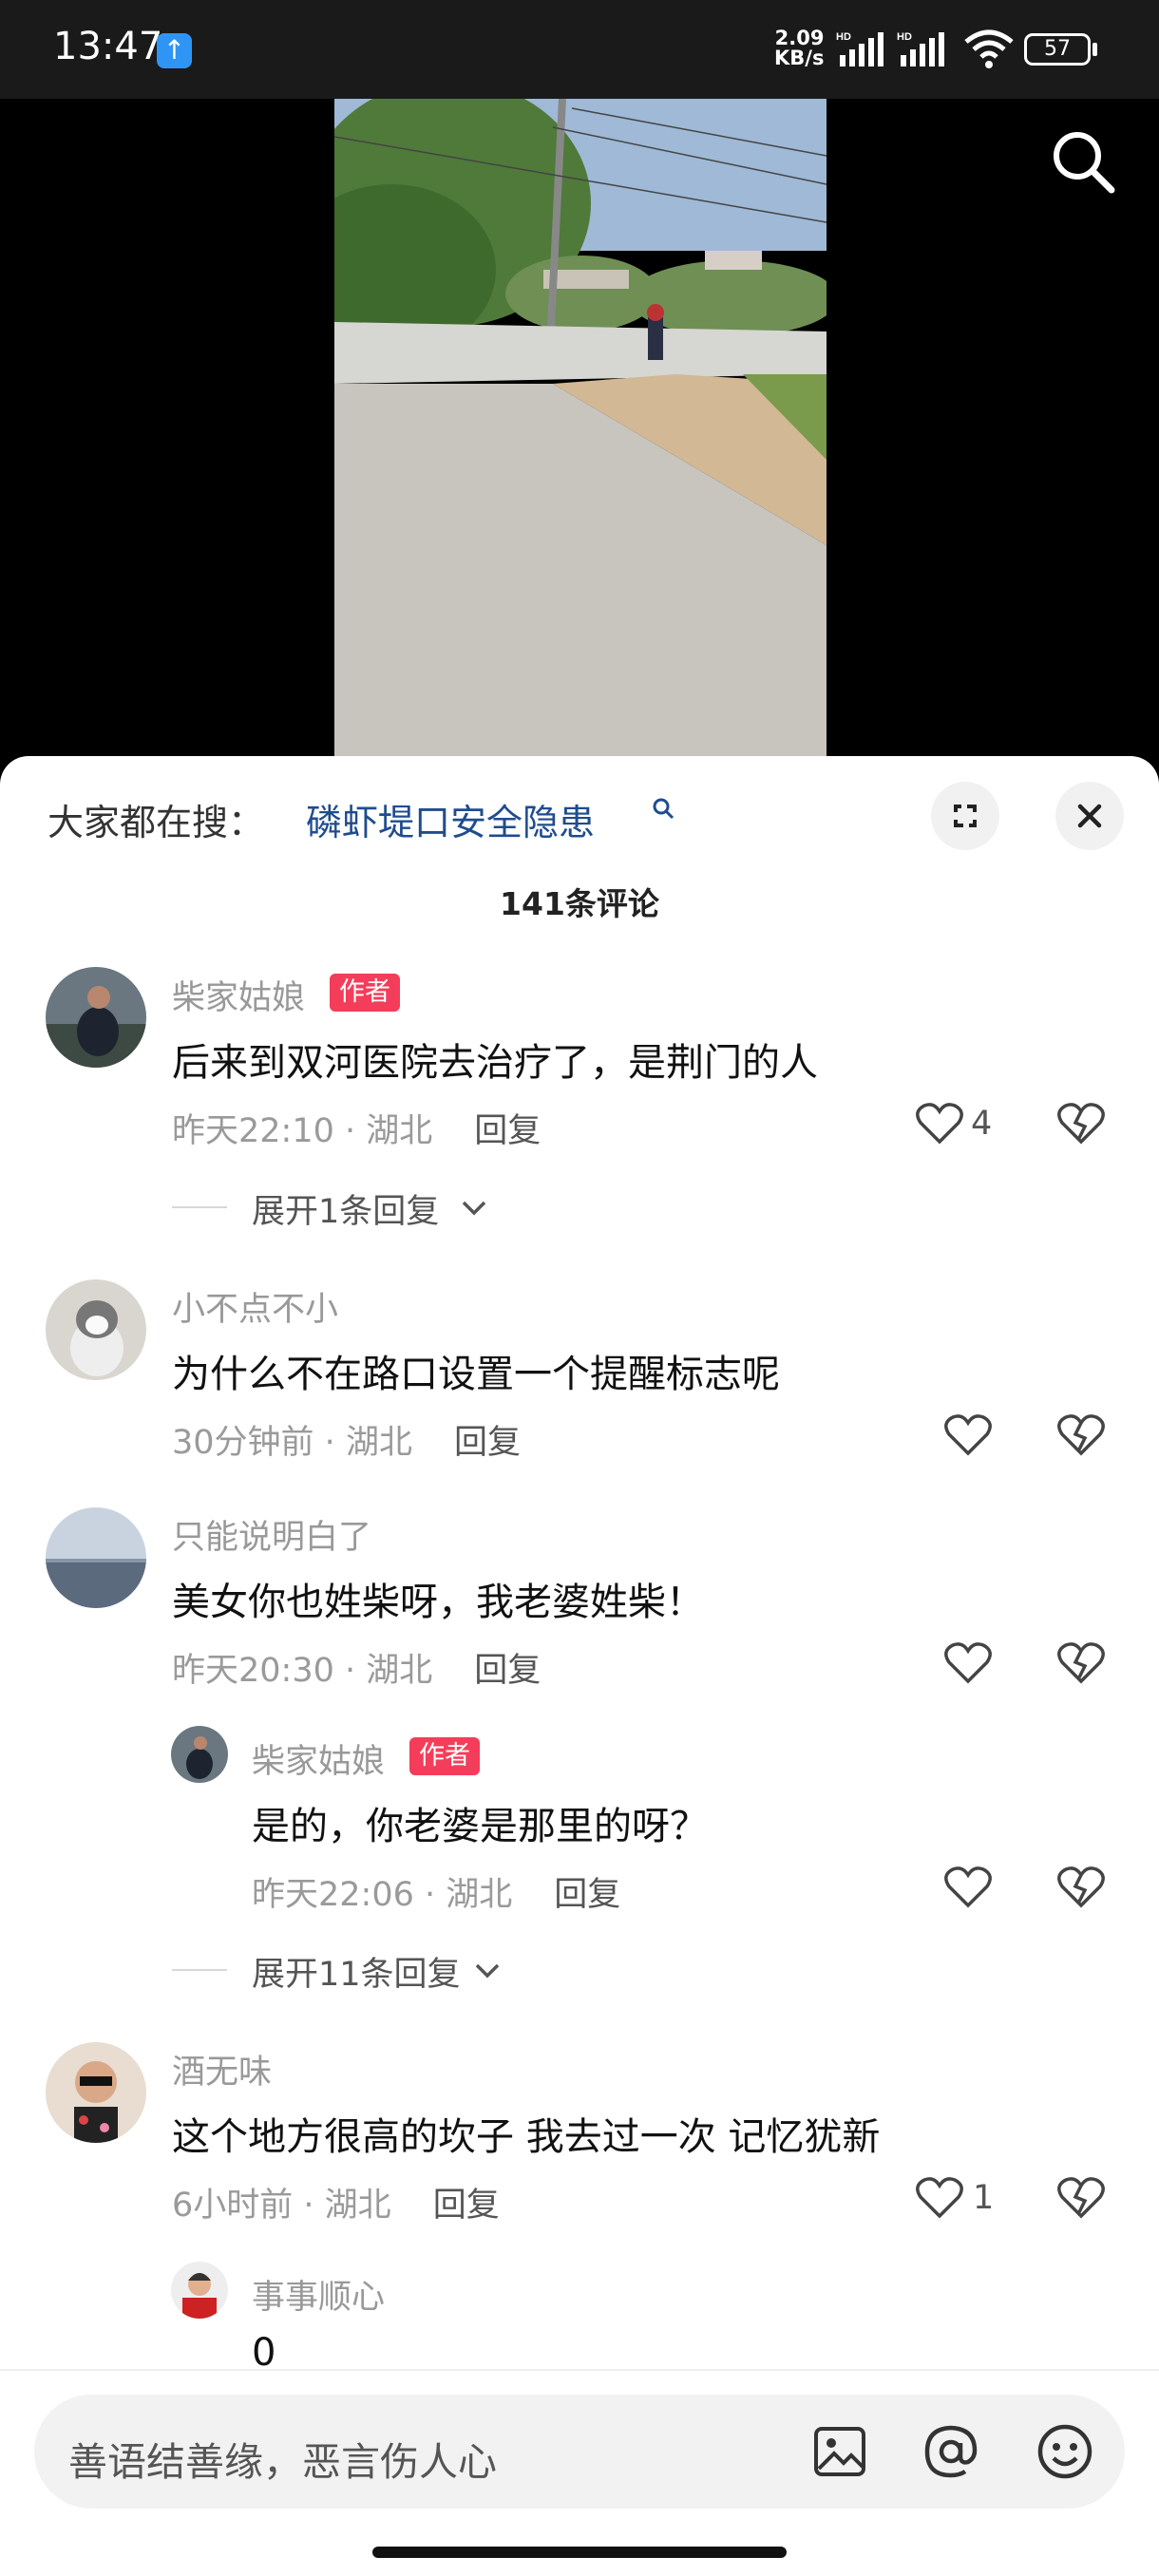 Image resolution: width=1159 pixels, height=2576 pixels. I want to click on cell-signal-1-icon: HD, so click(860, 48).